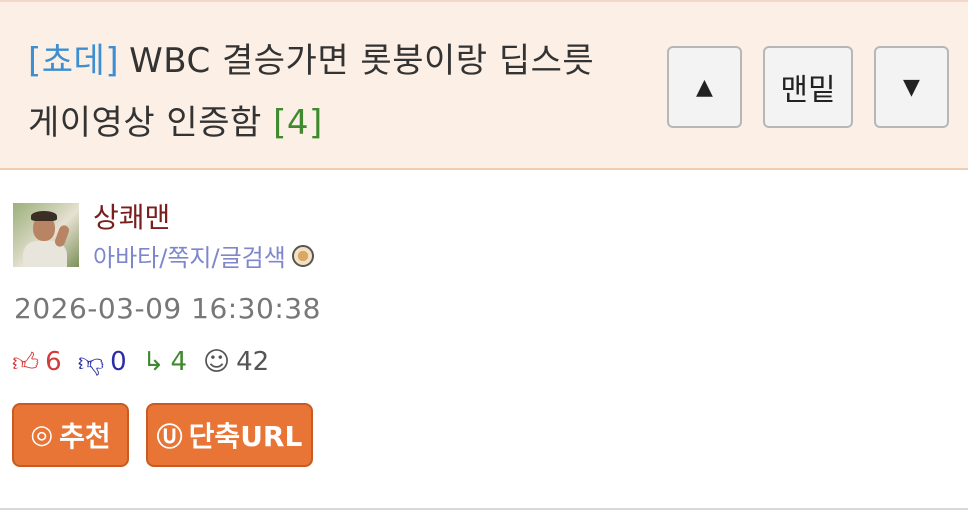  I want to click on short-url-button: Ⓤ 단축URL, so click(229, 435).